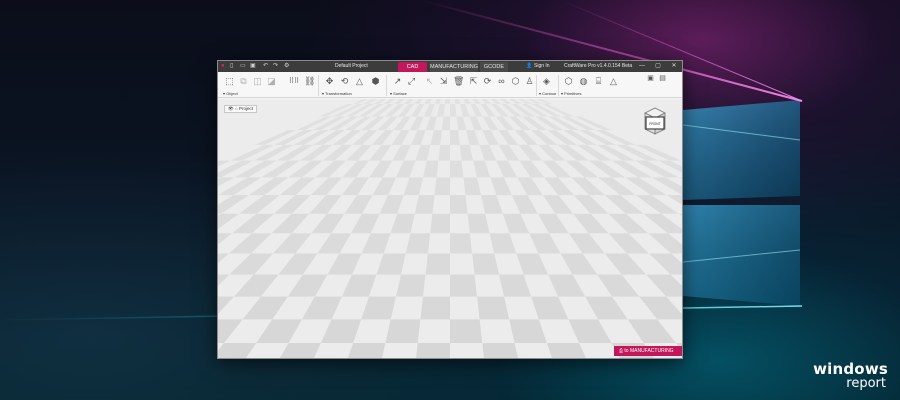  I want to click on infinity-icon: ∞, so click(501, 81).